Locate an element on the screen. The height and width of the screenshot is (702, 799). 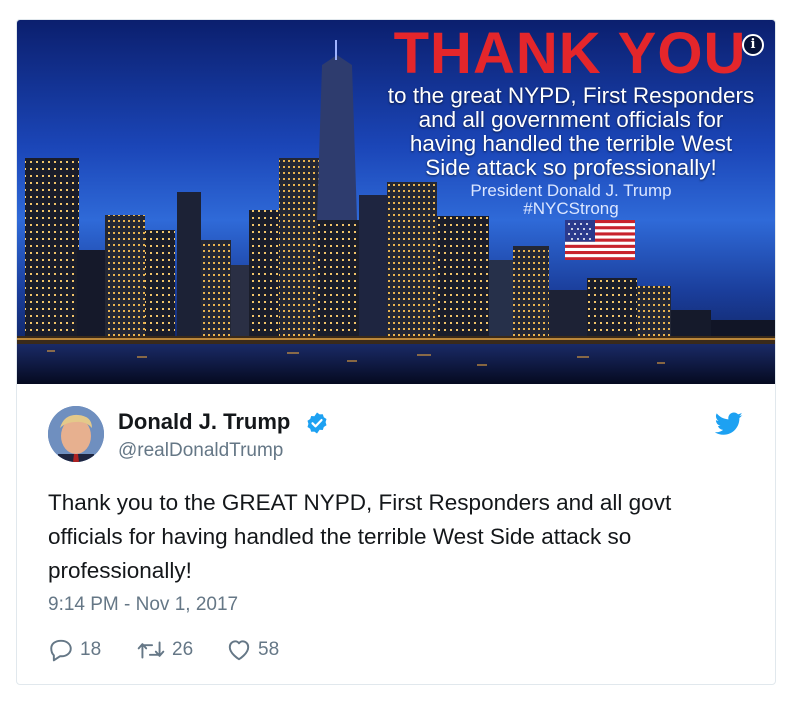
image-signature-block: President Donald J. Trump #NYCStrong is located at coordinates (570, 200).